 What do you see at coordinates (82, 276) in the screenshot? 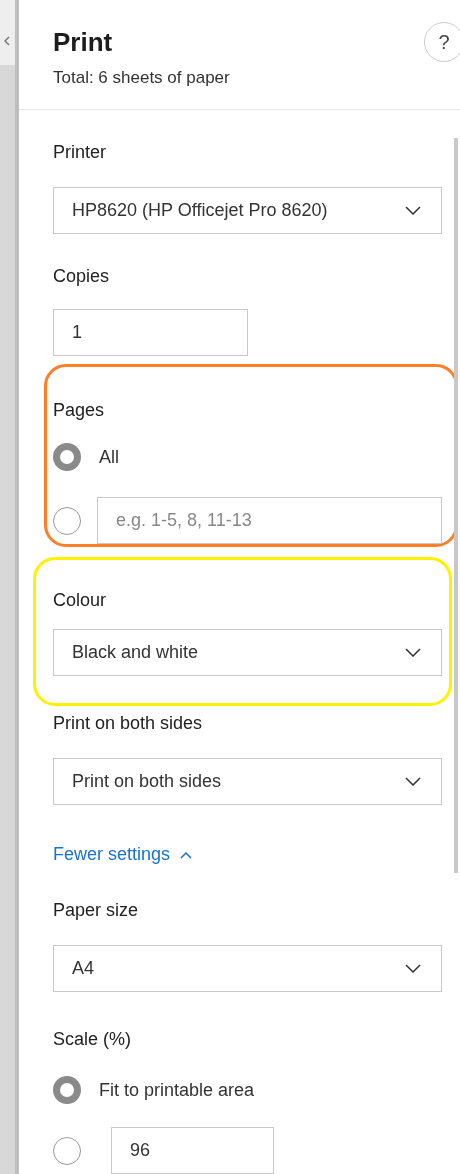
I see `section-label: Copies` at bounding box center [82, 276].